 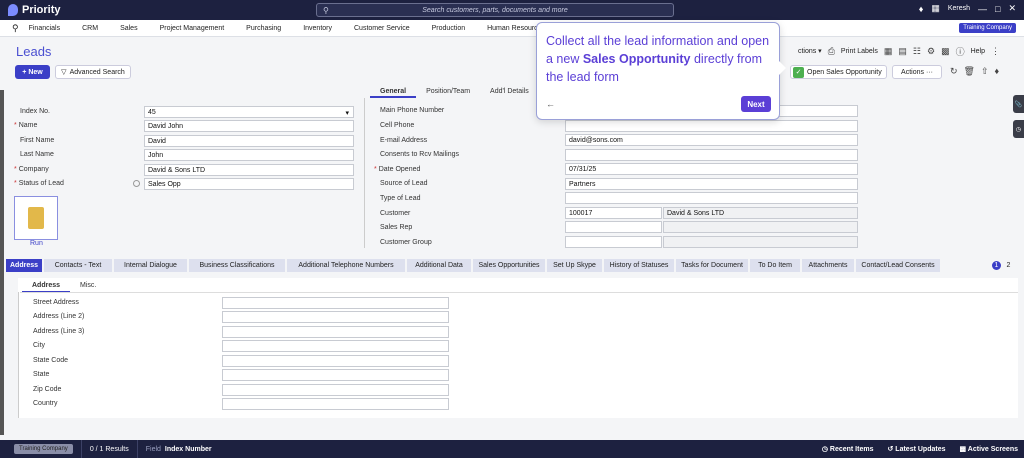 What do you see at coordinates (888, 51) in the screenshot?
I see `table-view-icon: ▦` at bounding box center [888, 51].